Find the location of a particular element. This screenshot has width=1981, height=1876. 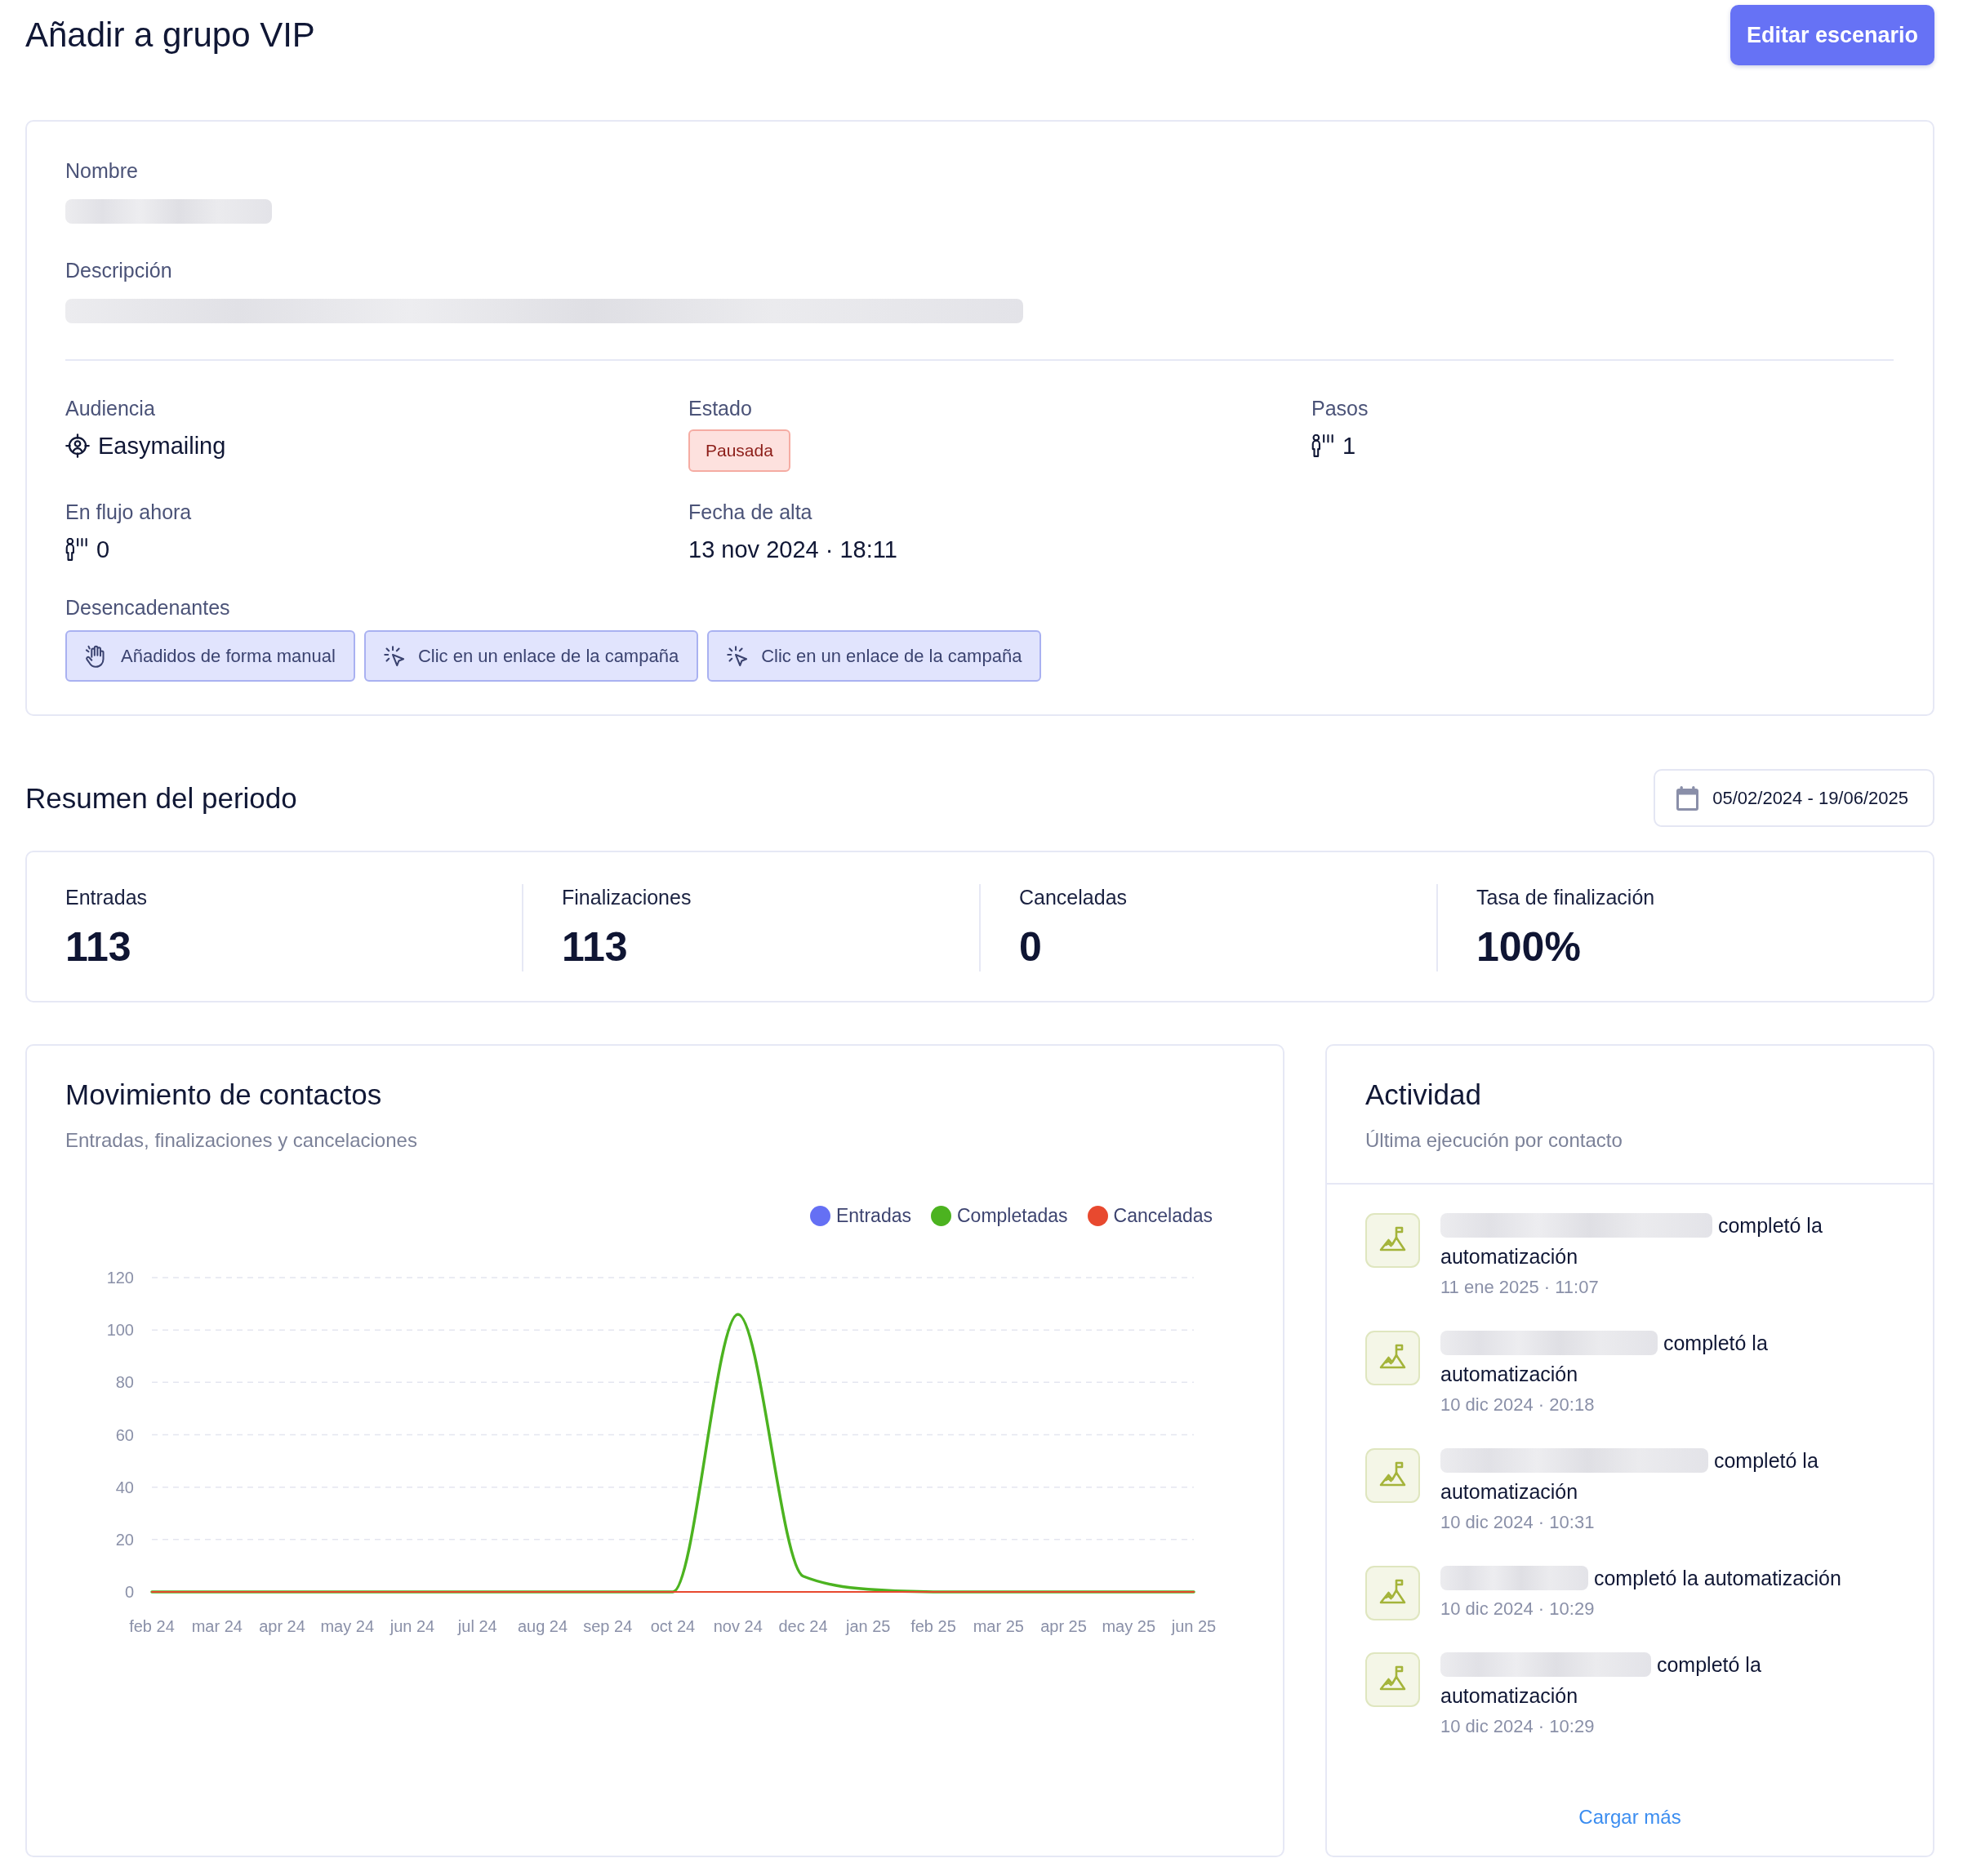

trigger-label: Añadidos de forma manual is located at coordinates (228, 656).